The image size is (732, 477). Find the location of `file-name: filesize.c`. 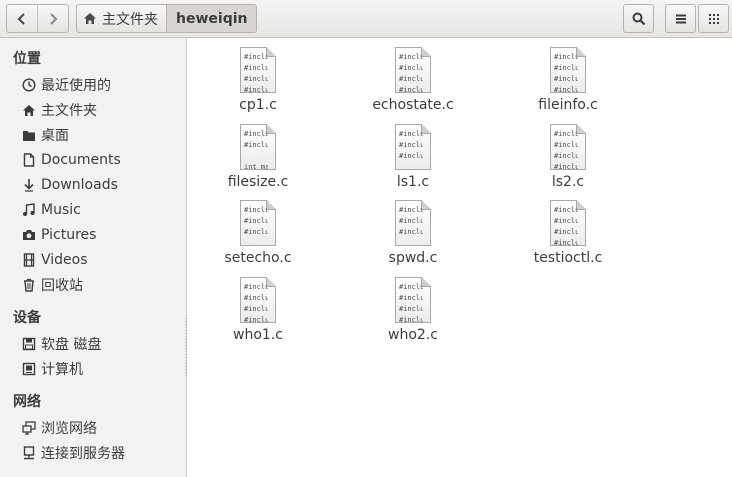

file-name: filesize.c is located at coordinates (258, 182).